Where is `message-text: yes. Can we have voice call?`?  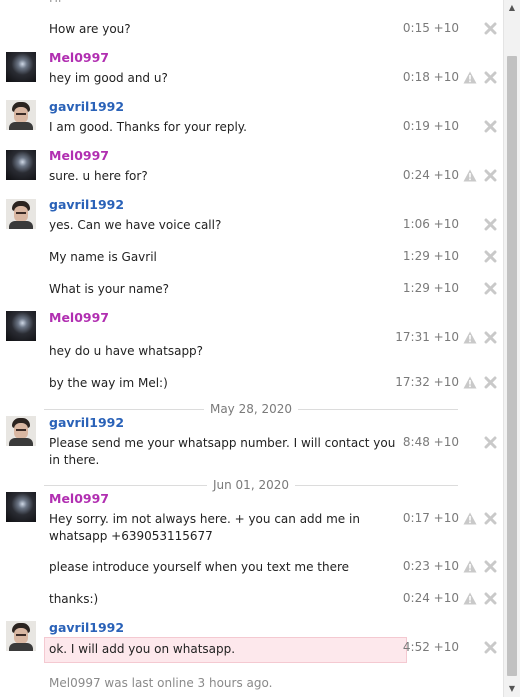
message-text: yes. Can we have voice call? is located at coordinates (135, 225).